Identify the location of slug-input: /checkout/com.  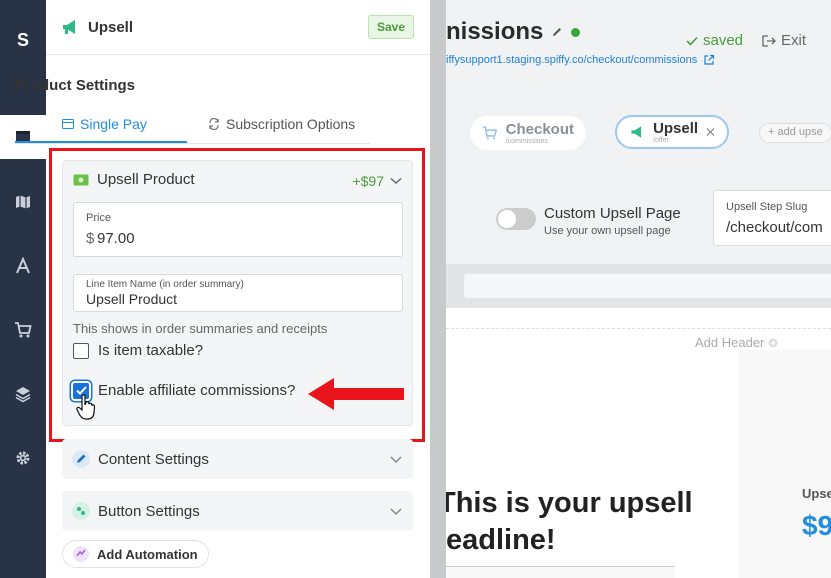
(774, 227).